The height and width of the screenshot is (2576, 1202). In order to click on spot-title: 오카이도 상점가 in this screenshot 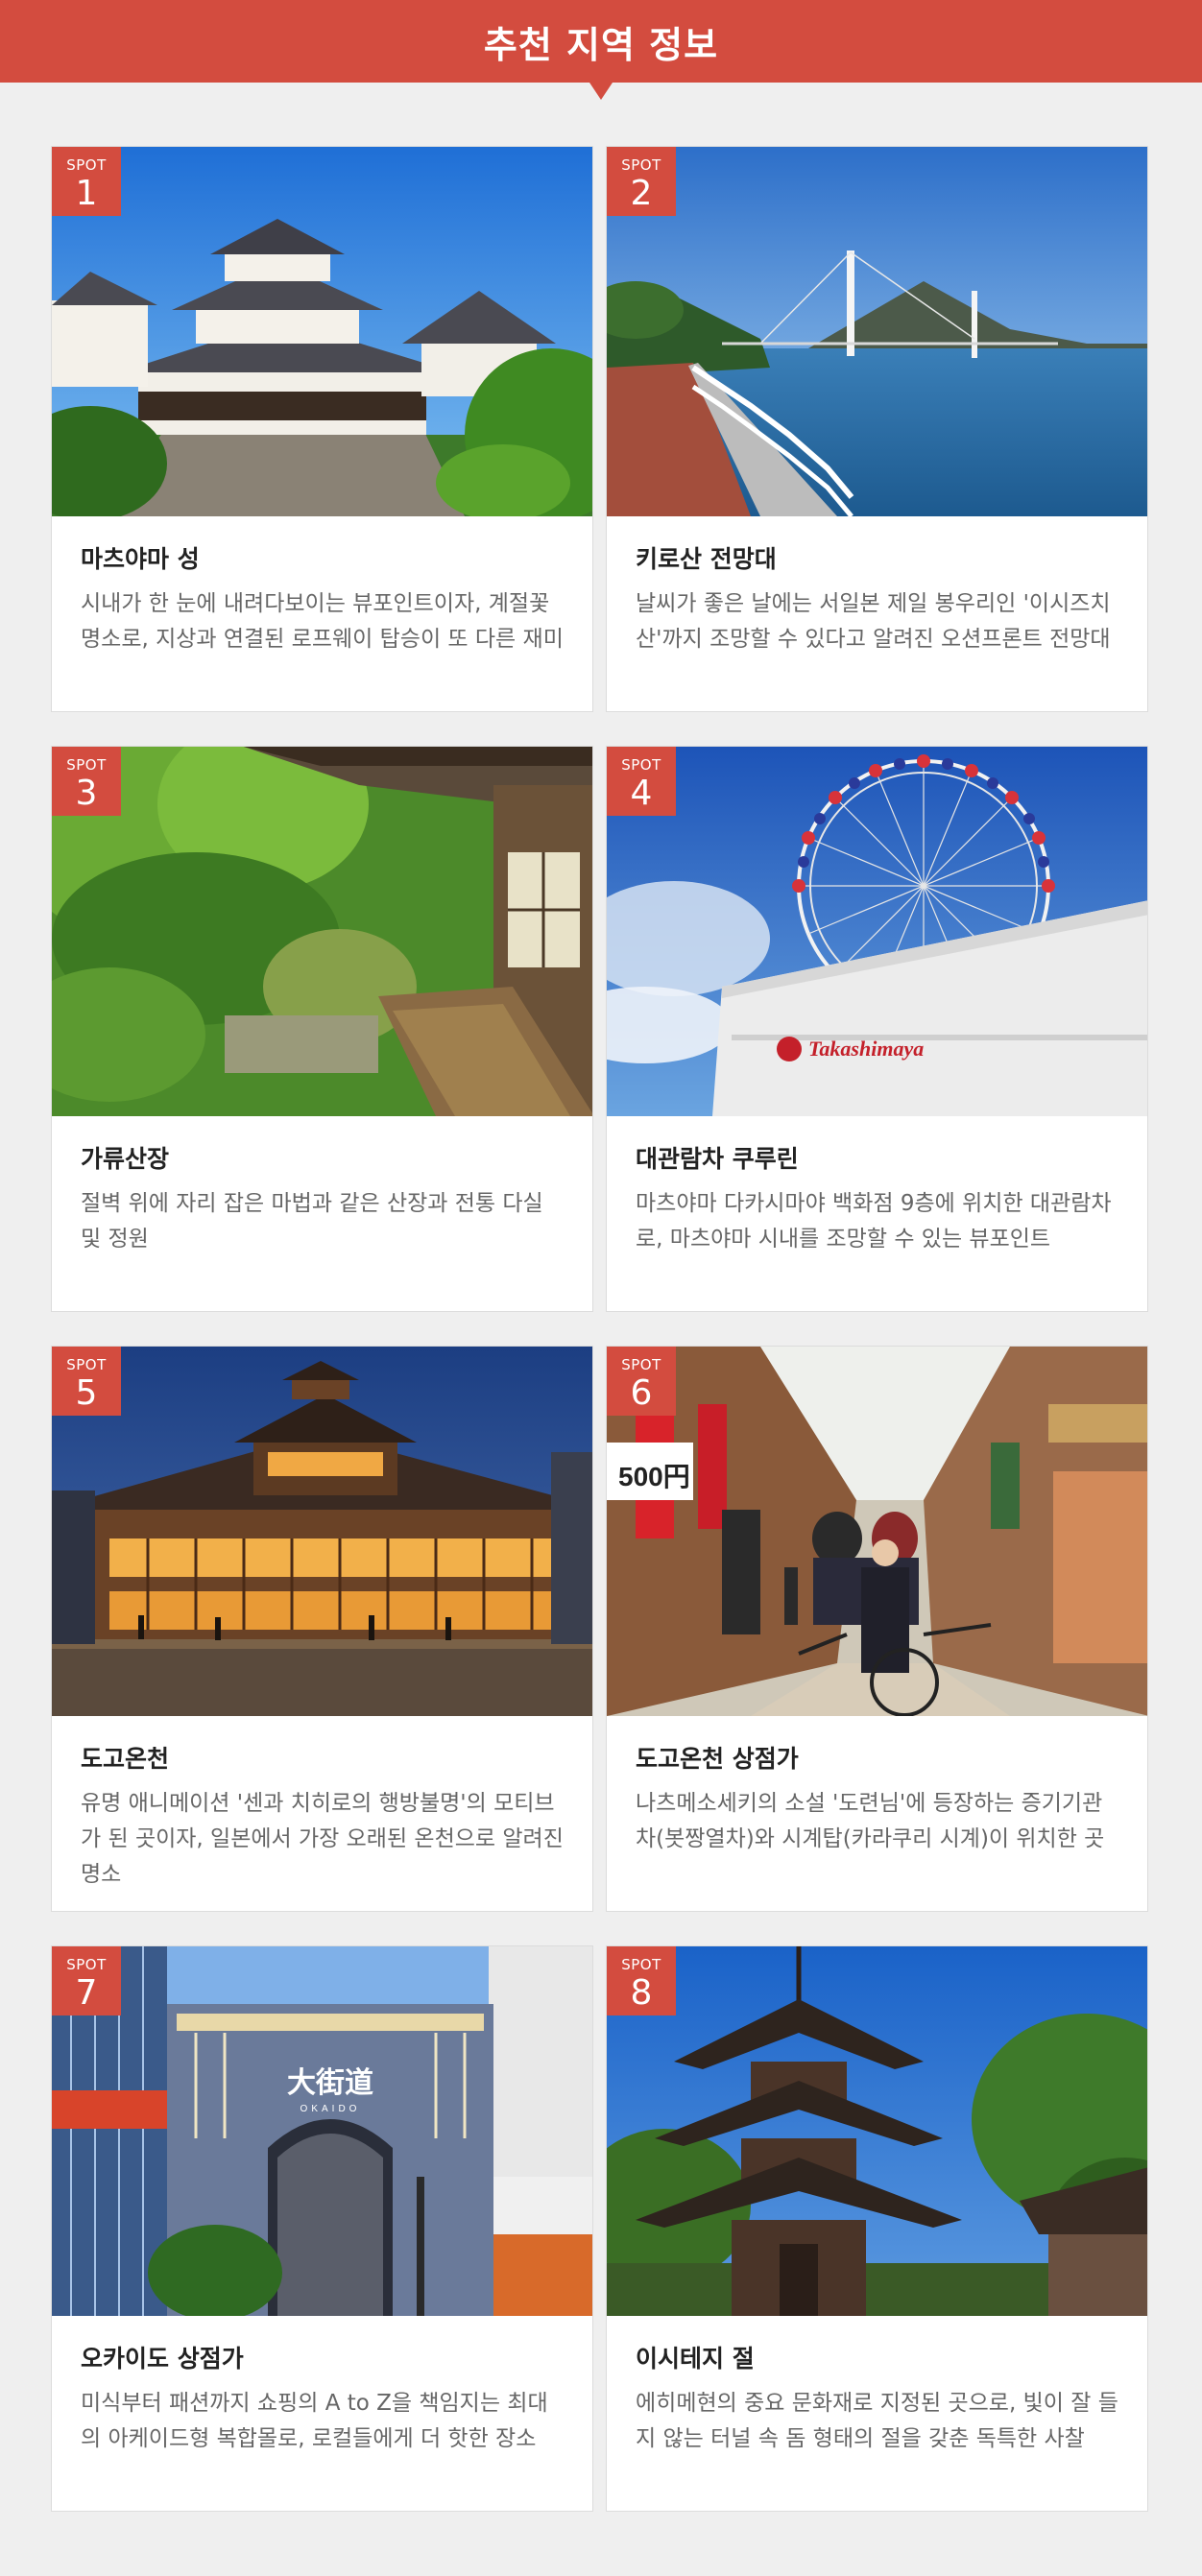, I will do `click(162, 2359)`.